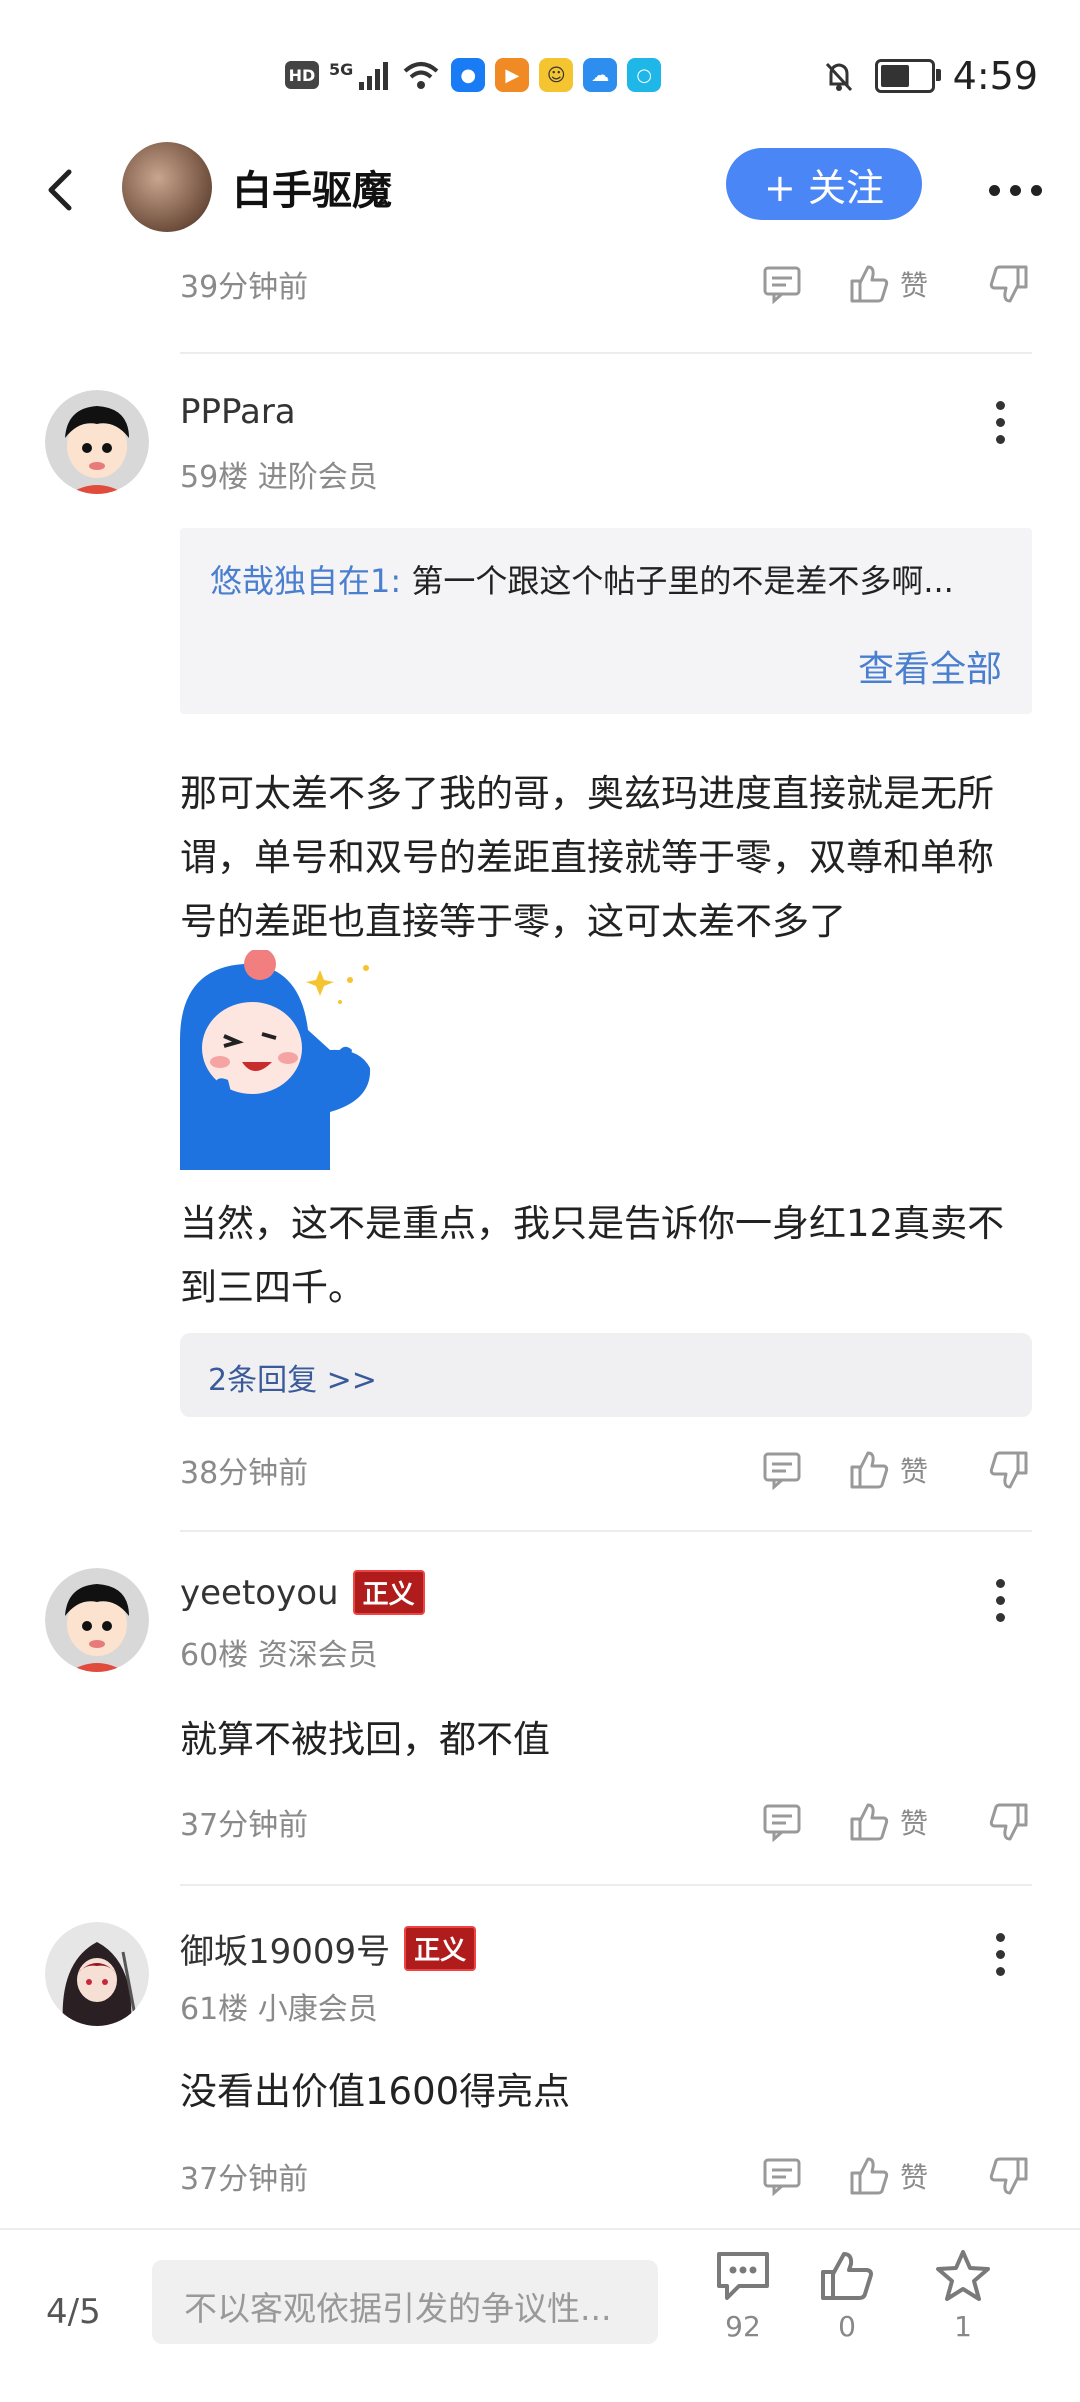  What do you see at coordinates (302, 75) in the screenshot?
I see `hd-icon: HD` at bounding box center [302, 75].